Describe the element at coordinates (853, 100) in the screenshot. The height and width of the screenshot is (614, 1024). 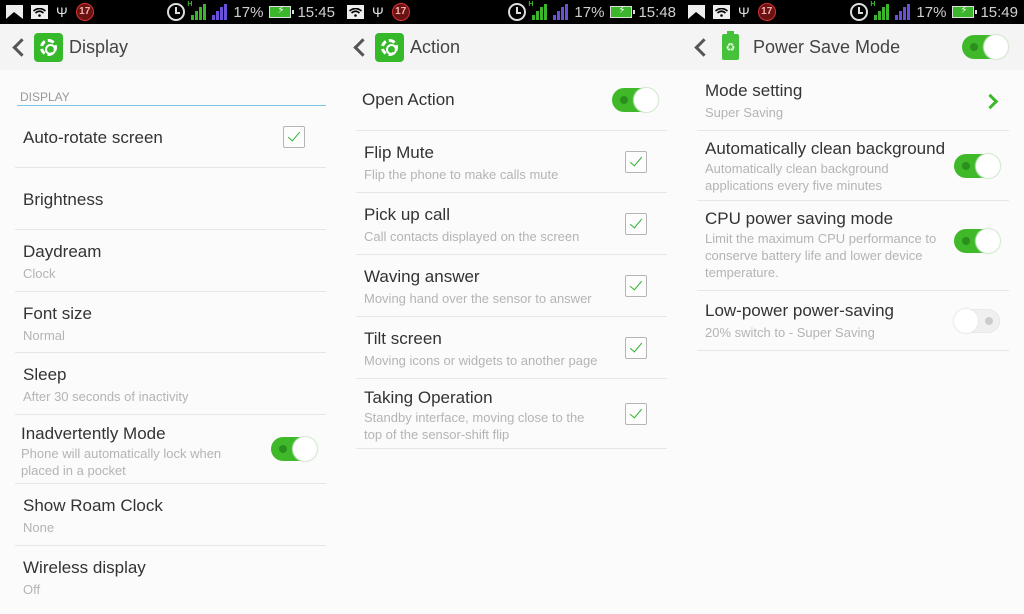
I see `setting-mode: Mode setting Super Saving` at that location.